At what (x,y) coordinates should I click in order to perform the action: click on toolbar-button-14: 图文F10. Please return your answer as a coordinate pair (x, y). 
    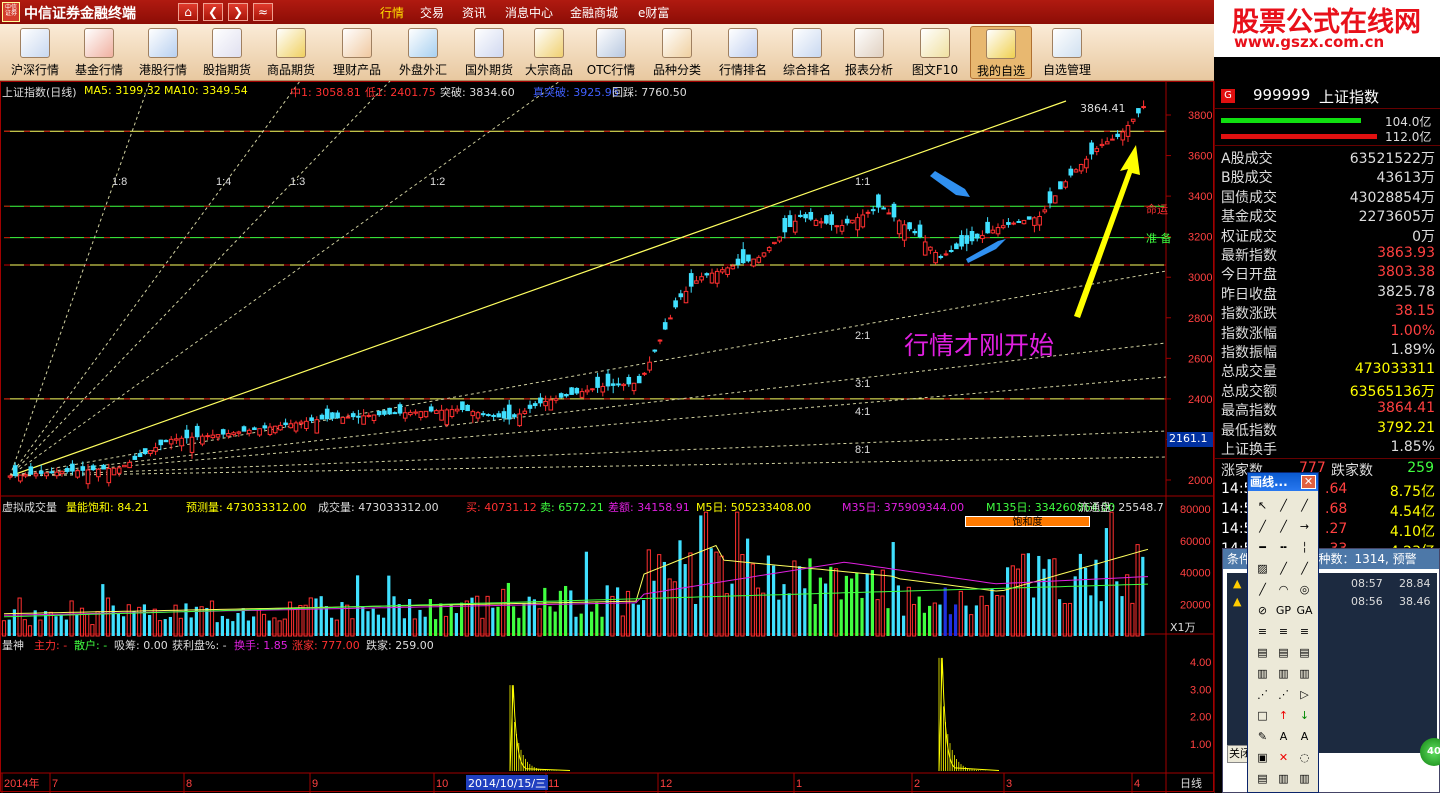
    Looking at the image, I should click on (935, 52).